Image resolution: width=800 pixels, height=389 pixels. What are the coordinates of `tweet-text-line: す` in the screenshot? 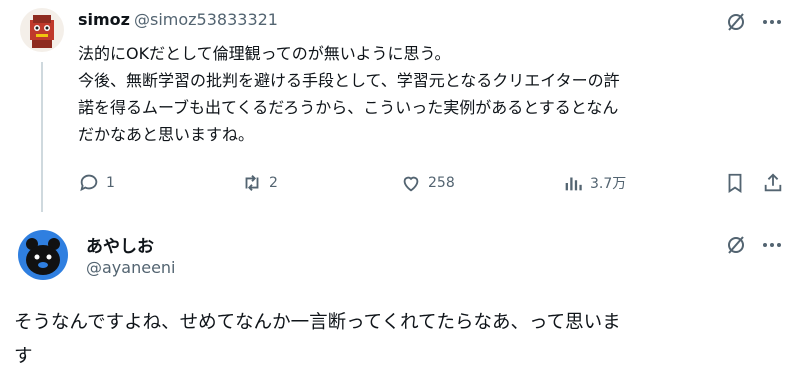 It's located at (23, 356).